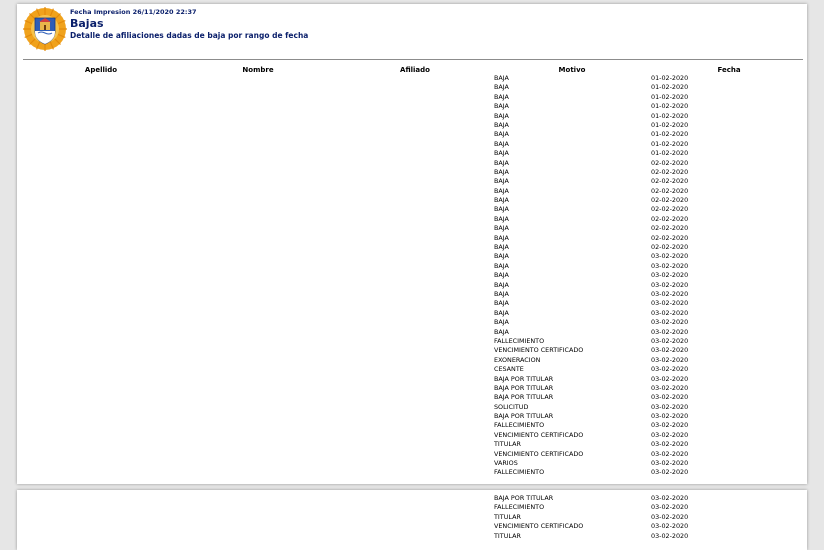 The image size is (824, 550). Describe the element at coordinates (415, 70) in the screenshot. I see `column-header-afiliado: Afiliado` at that location.